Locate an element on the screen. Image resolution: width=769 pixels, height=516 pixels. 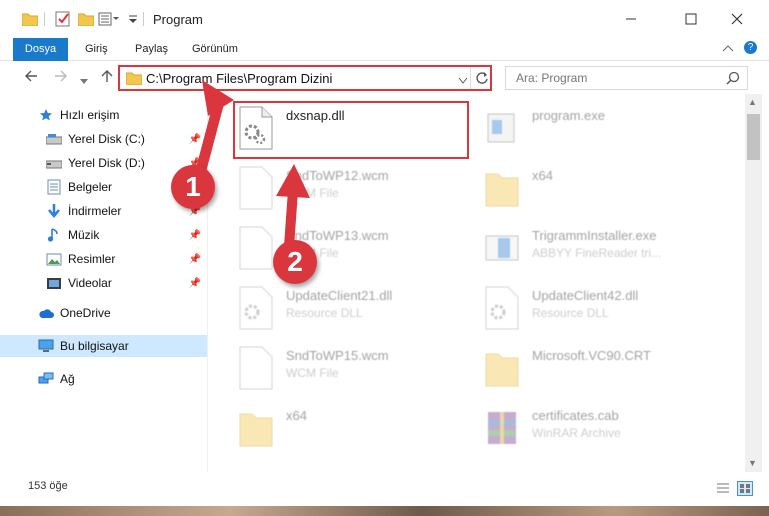
file-item-sndtowp12: SndToWP12.wcm WCM File is located at coordinates (366, 190).